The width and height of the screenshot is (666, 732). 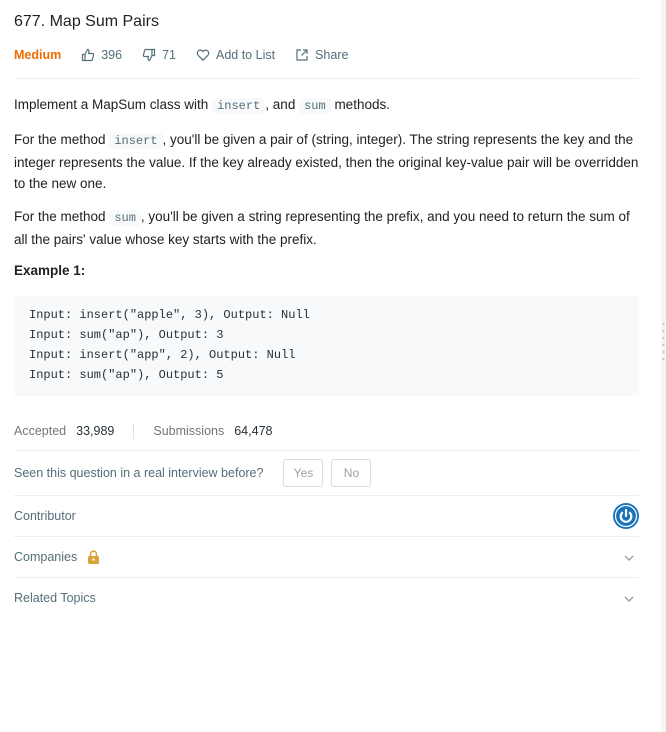 I want to click on example-line: Input: sum("ap"), Output: 5, so click(x=126, y=375).